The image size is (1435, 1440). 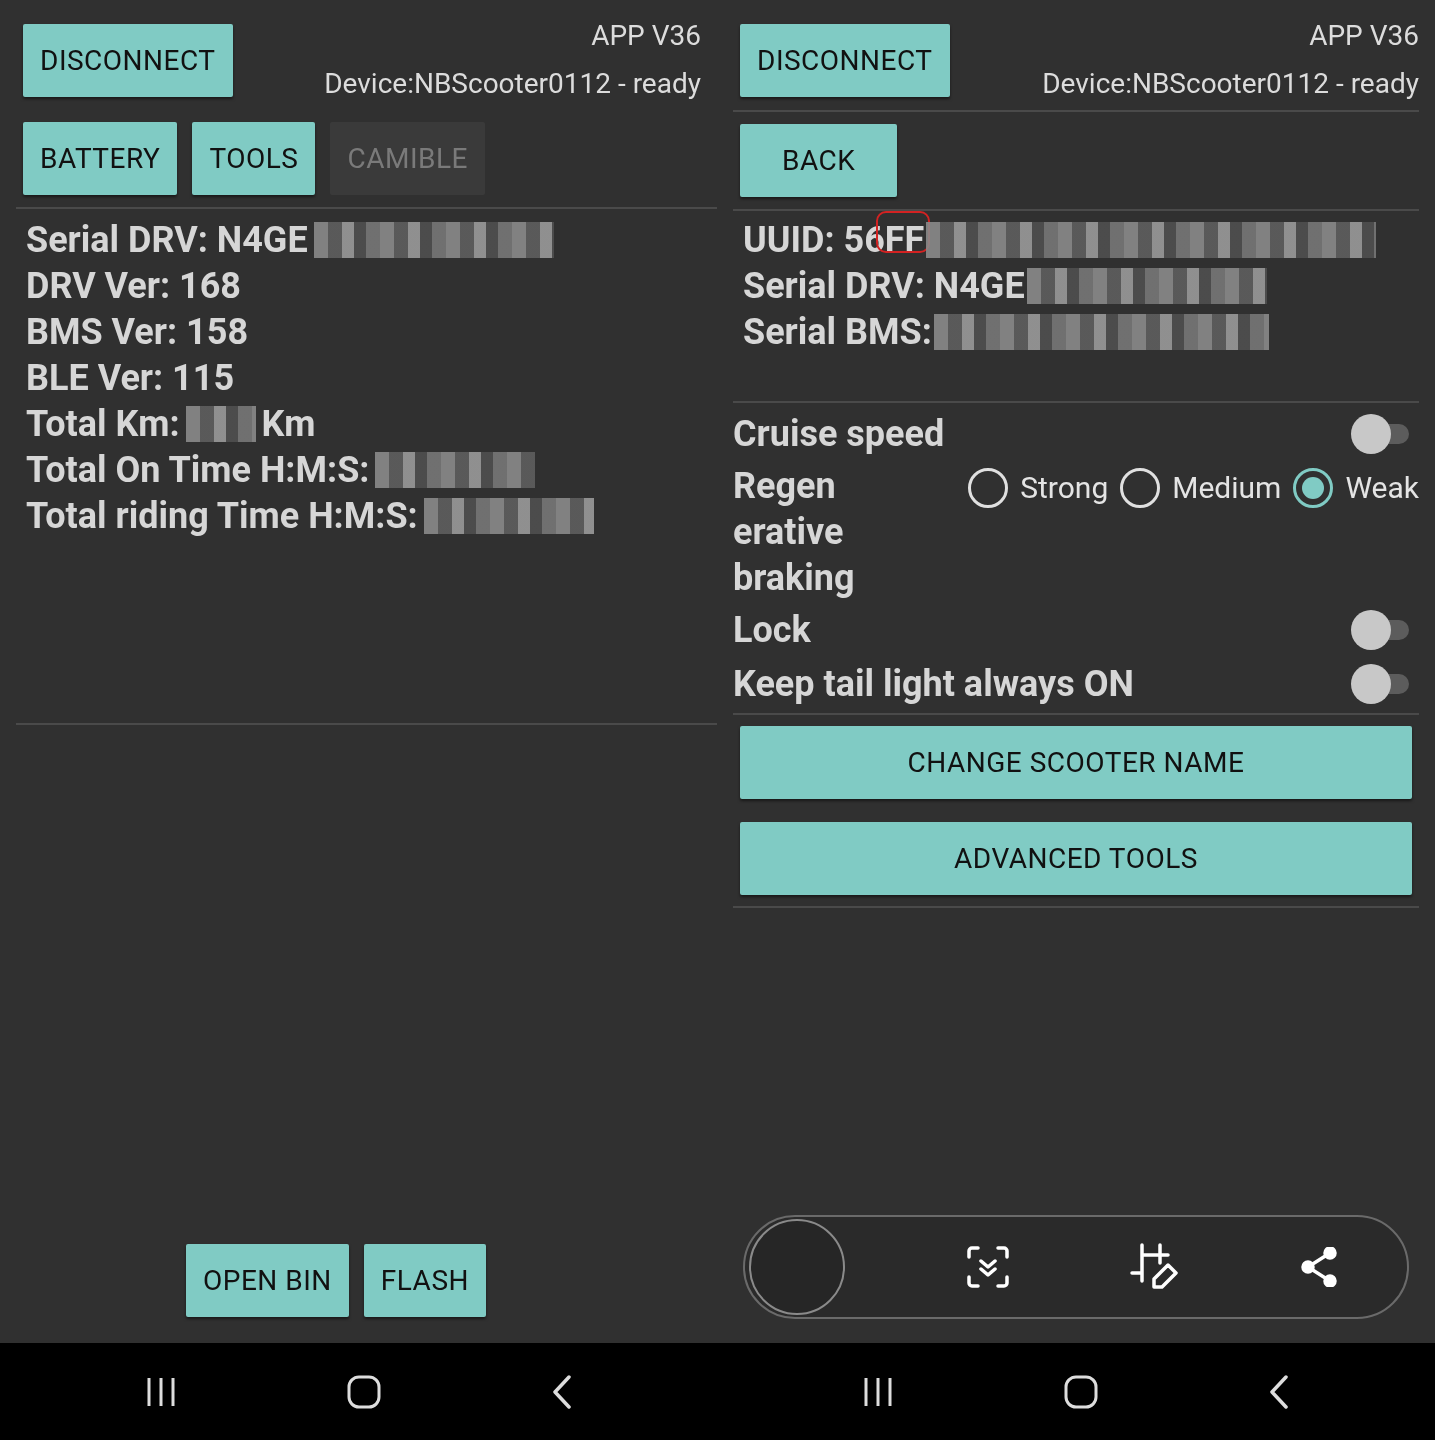 I want to click on setting-label: Lock, so click(x=772, y=630).